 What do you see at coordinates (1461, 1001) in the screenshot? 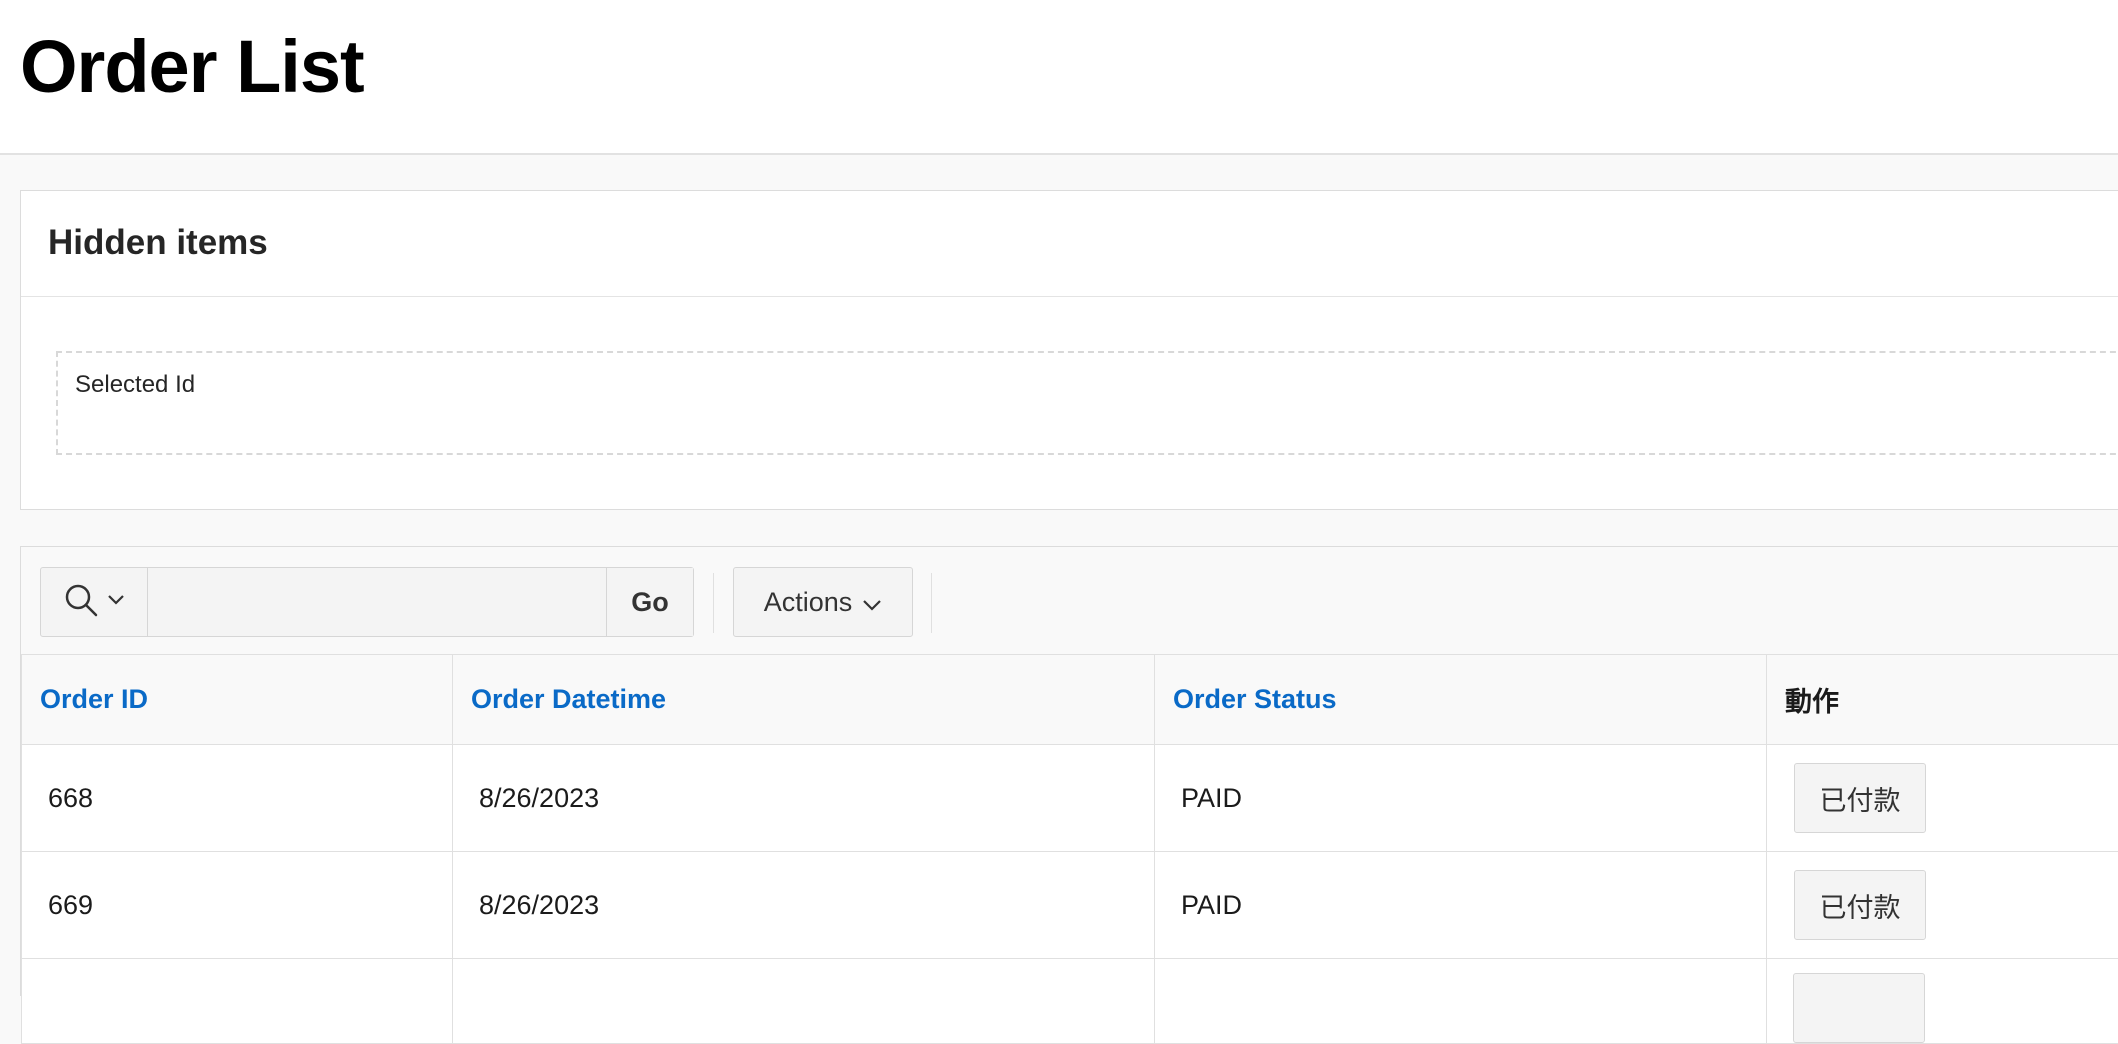
I see `order-status-cell` at bounding box center [1461, 1001].